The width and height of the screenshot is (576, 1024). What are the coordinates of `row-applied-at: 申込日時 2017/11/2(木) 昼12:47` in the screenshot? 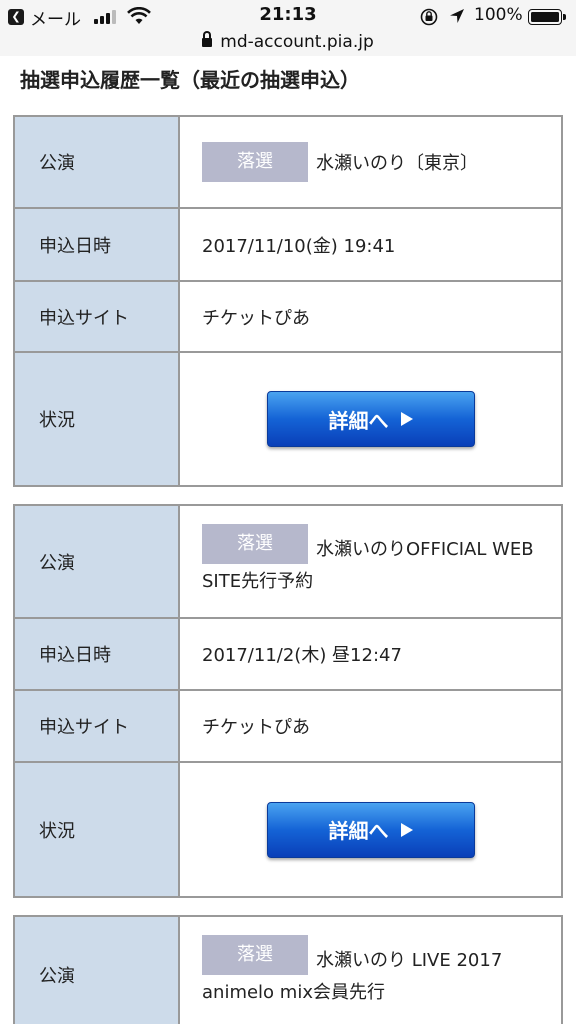 It's located at (288, 653).